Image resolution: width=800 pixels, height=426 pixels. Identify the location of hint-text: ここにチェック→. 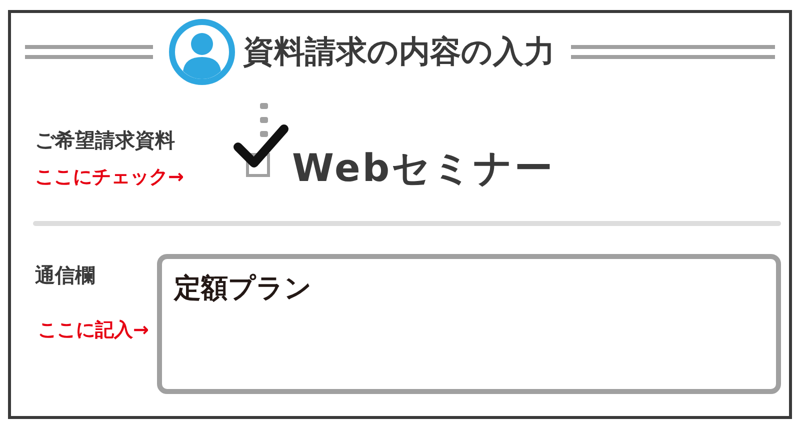
(110, 177).